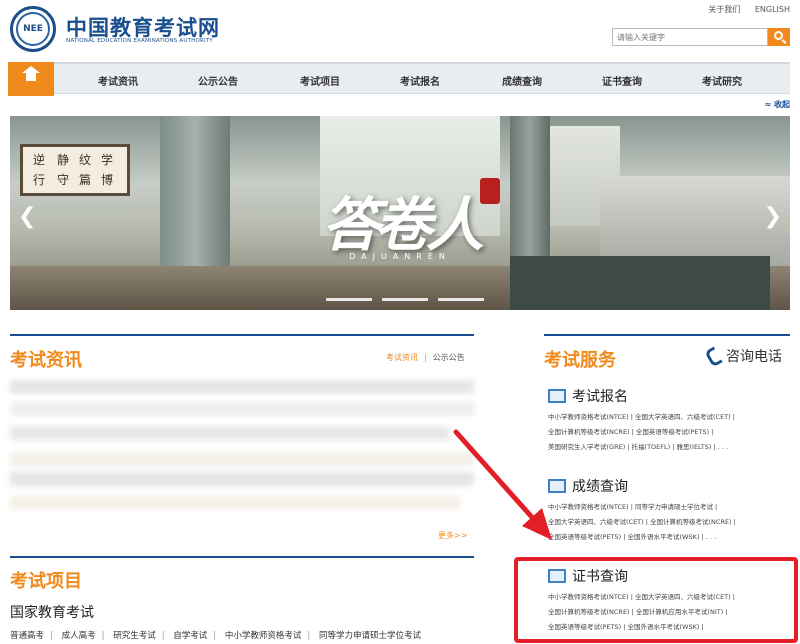 The width and height of the screenshot is (800, 644). I want to click on nav-home-button, so click(31, 79).